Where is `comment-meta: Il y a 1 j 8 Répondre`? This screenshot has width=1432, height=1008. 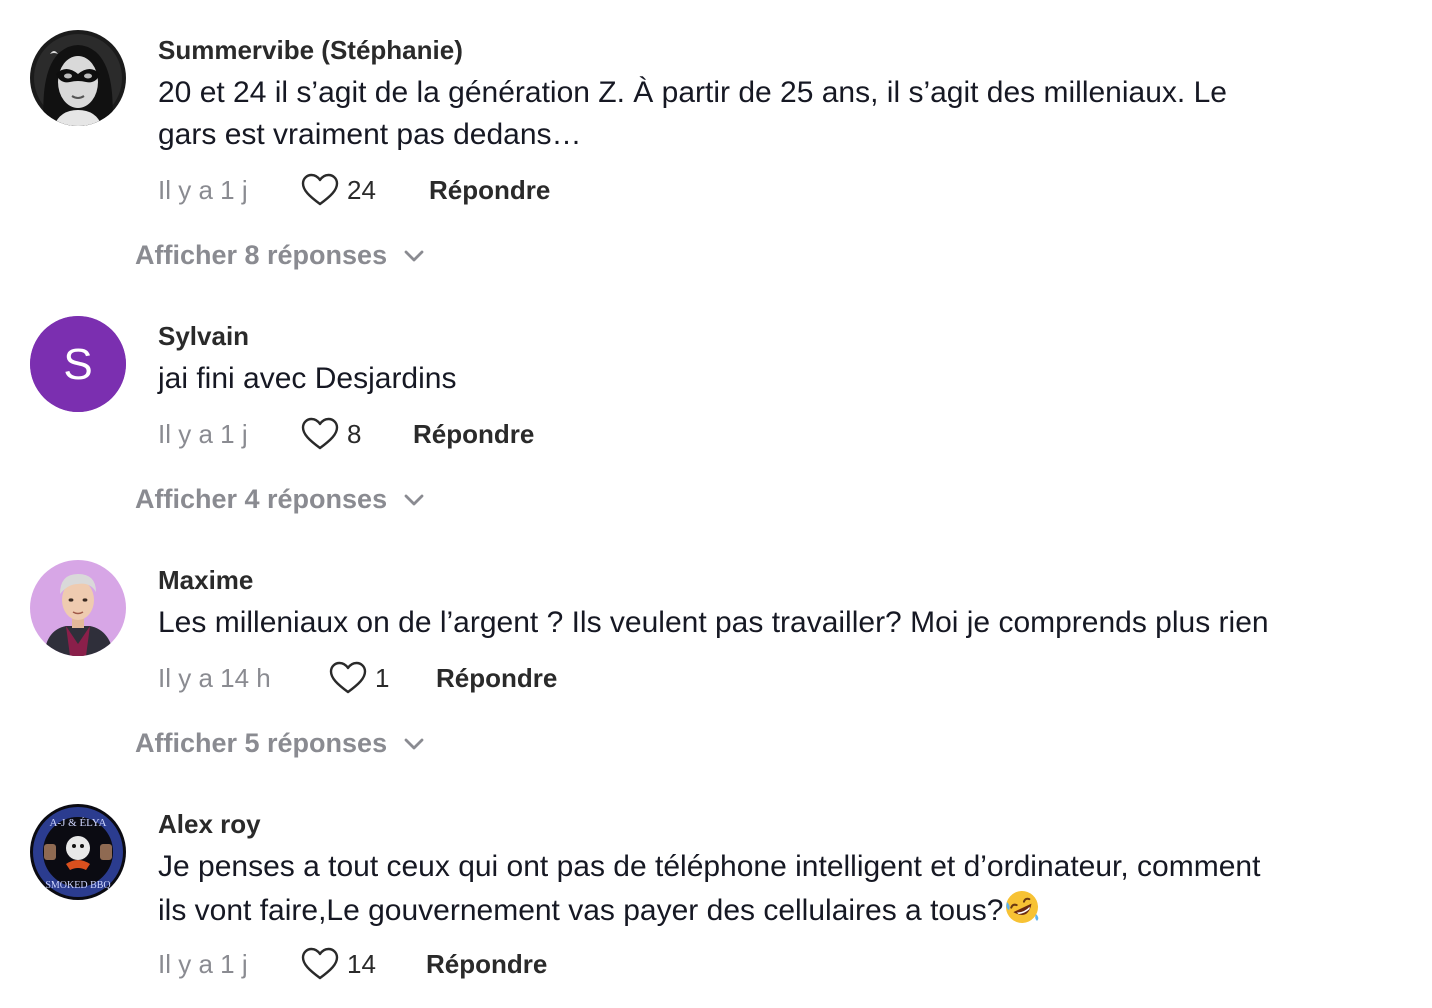
comment-meta: Il y a 1 j 8 Répondre is located at coordinates (346, 434).